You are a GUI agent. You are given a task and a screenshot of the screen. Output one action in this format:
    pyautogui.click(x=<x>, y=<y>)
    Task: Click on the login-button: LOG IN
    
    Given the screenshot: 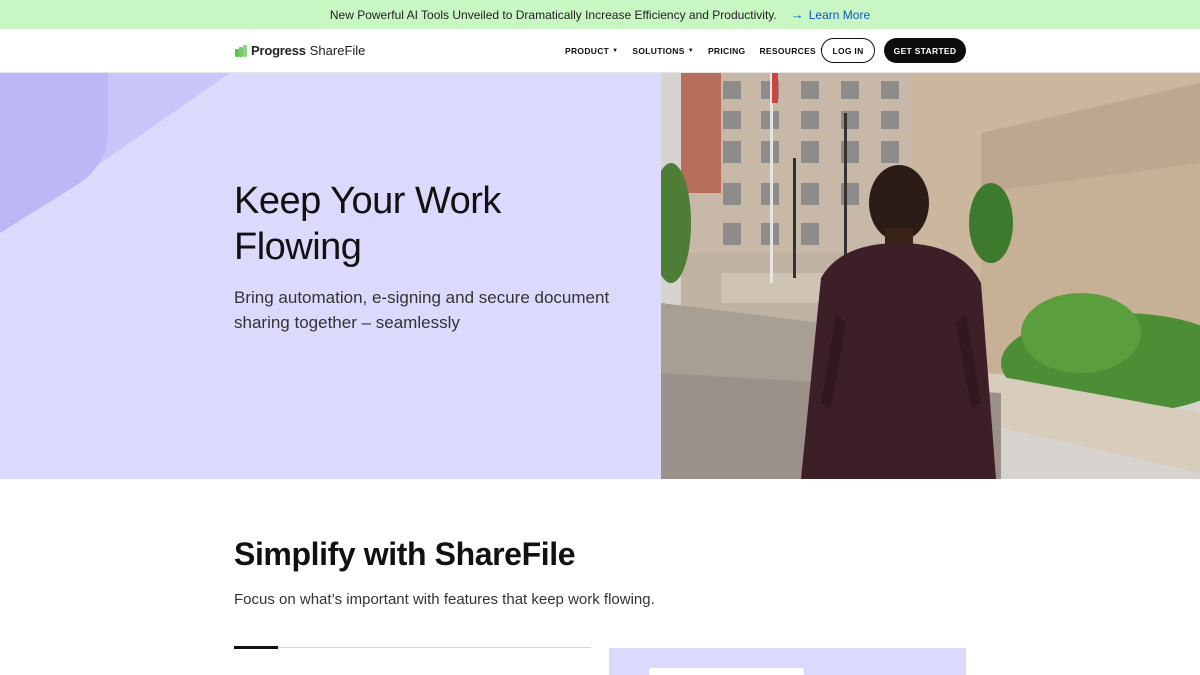 What is the action you would take?
    pyautogui.click(x=848, y=50)
    